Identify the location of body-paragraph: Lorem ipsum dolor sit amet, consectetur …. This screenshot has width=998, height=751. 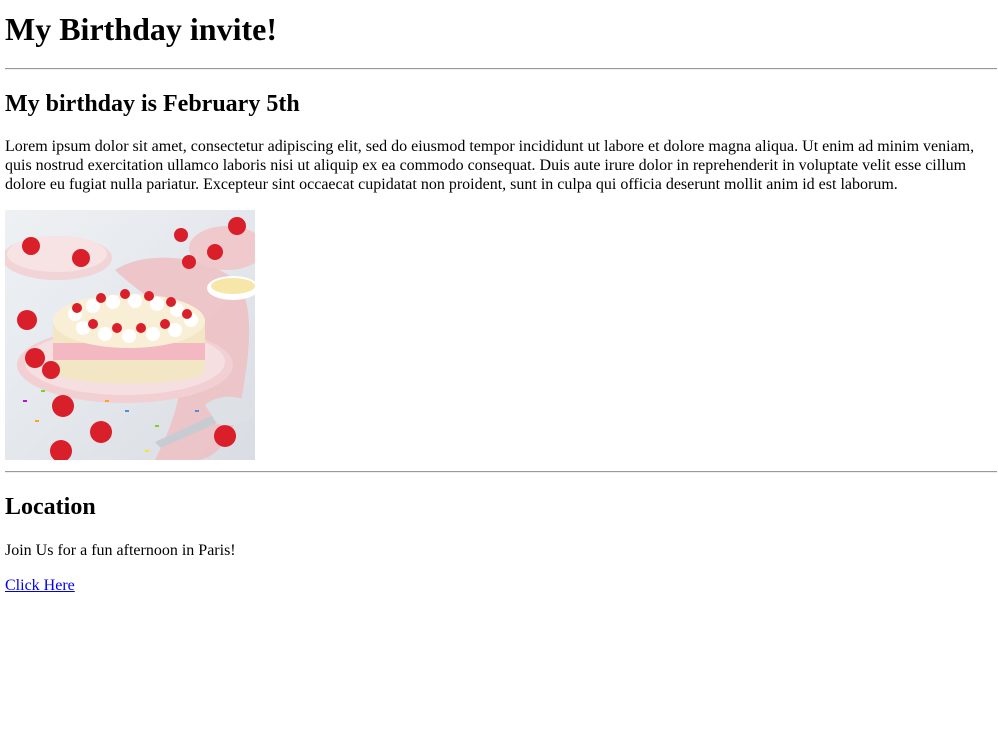
(490, 165).